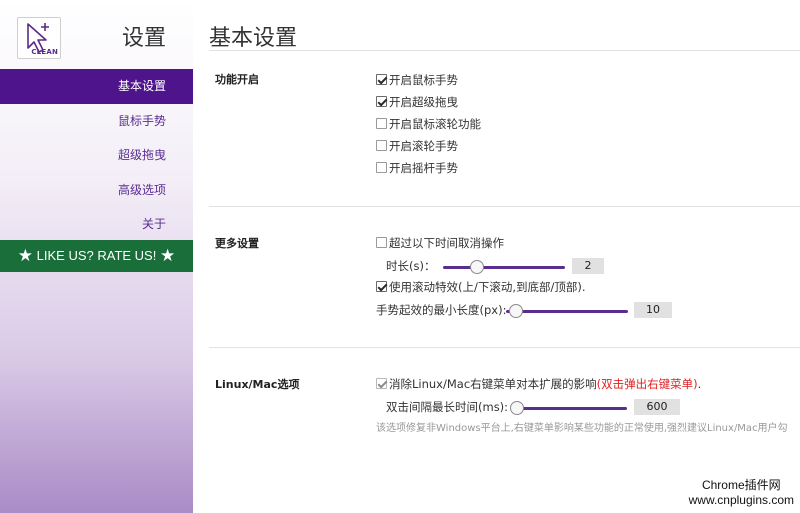 This screenshot has height=513, width=800. Describe the element at coordinates (257, 384) in the screenshot. I see `section-label-linux: Linux/Mac选项` at that location.